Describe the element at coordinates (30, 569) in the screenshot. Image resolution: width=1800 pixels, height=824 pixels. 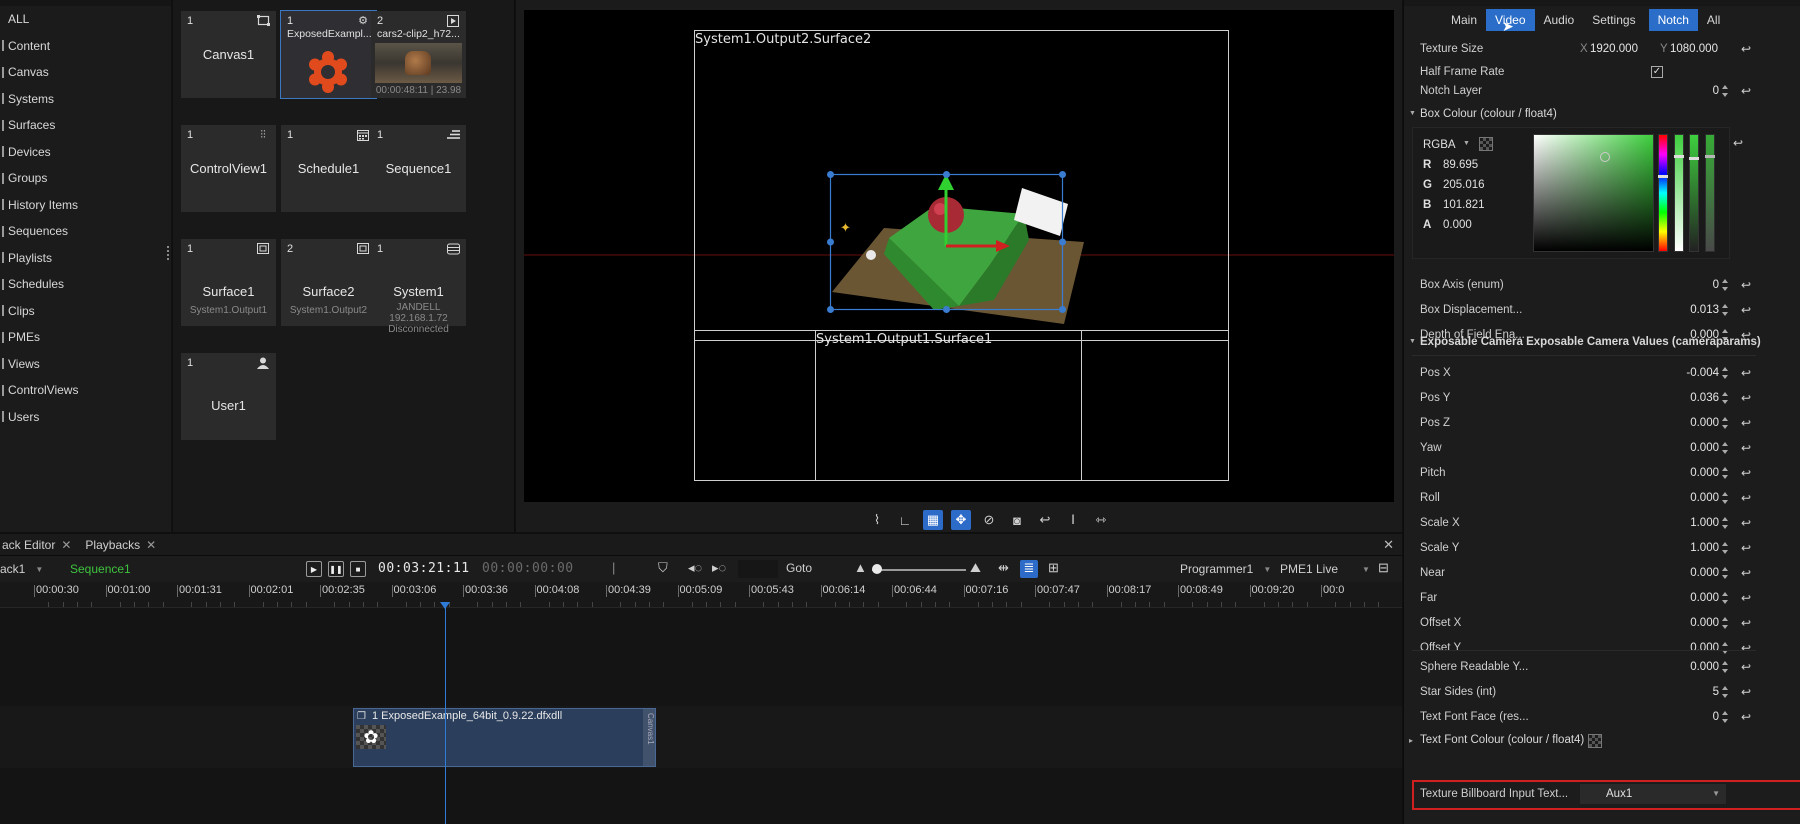
I see `track-select: ack1 ▼` at that location.